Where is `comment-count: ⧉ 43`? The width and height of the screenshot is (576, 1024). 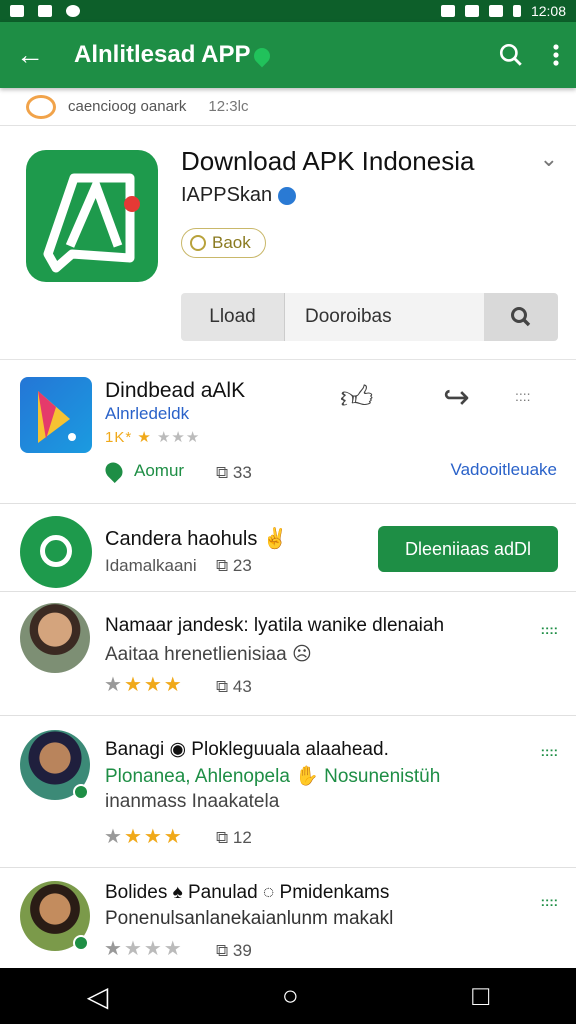
comment-count: ⧉ 43 is located at coordinates (234, 686).